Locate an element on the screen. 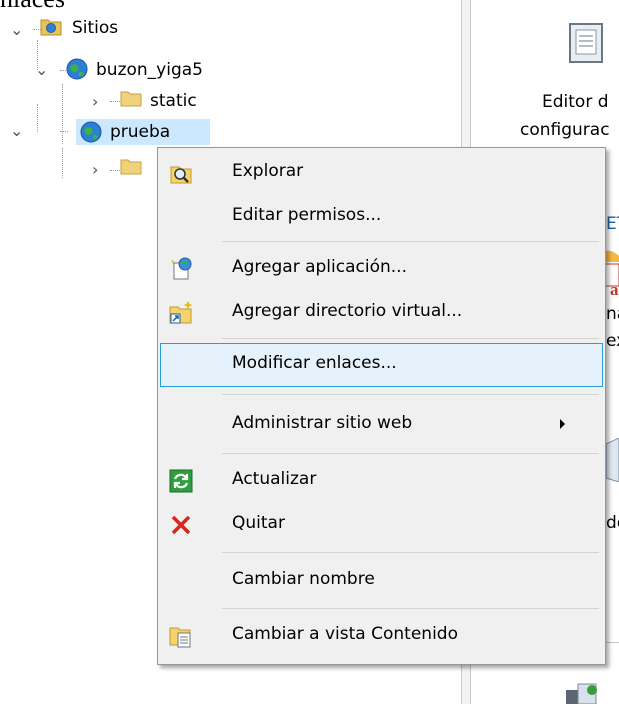  refresh-icon is located at coordinates (181, 481).